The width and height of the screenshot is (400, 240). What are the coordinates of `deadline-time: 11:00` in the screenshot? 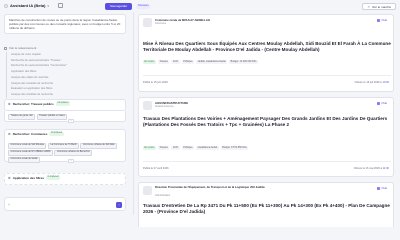 It's located at (385, 168).